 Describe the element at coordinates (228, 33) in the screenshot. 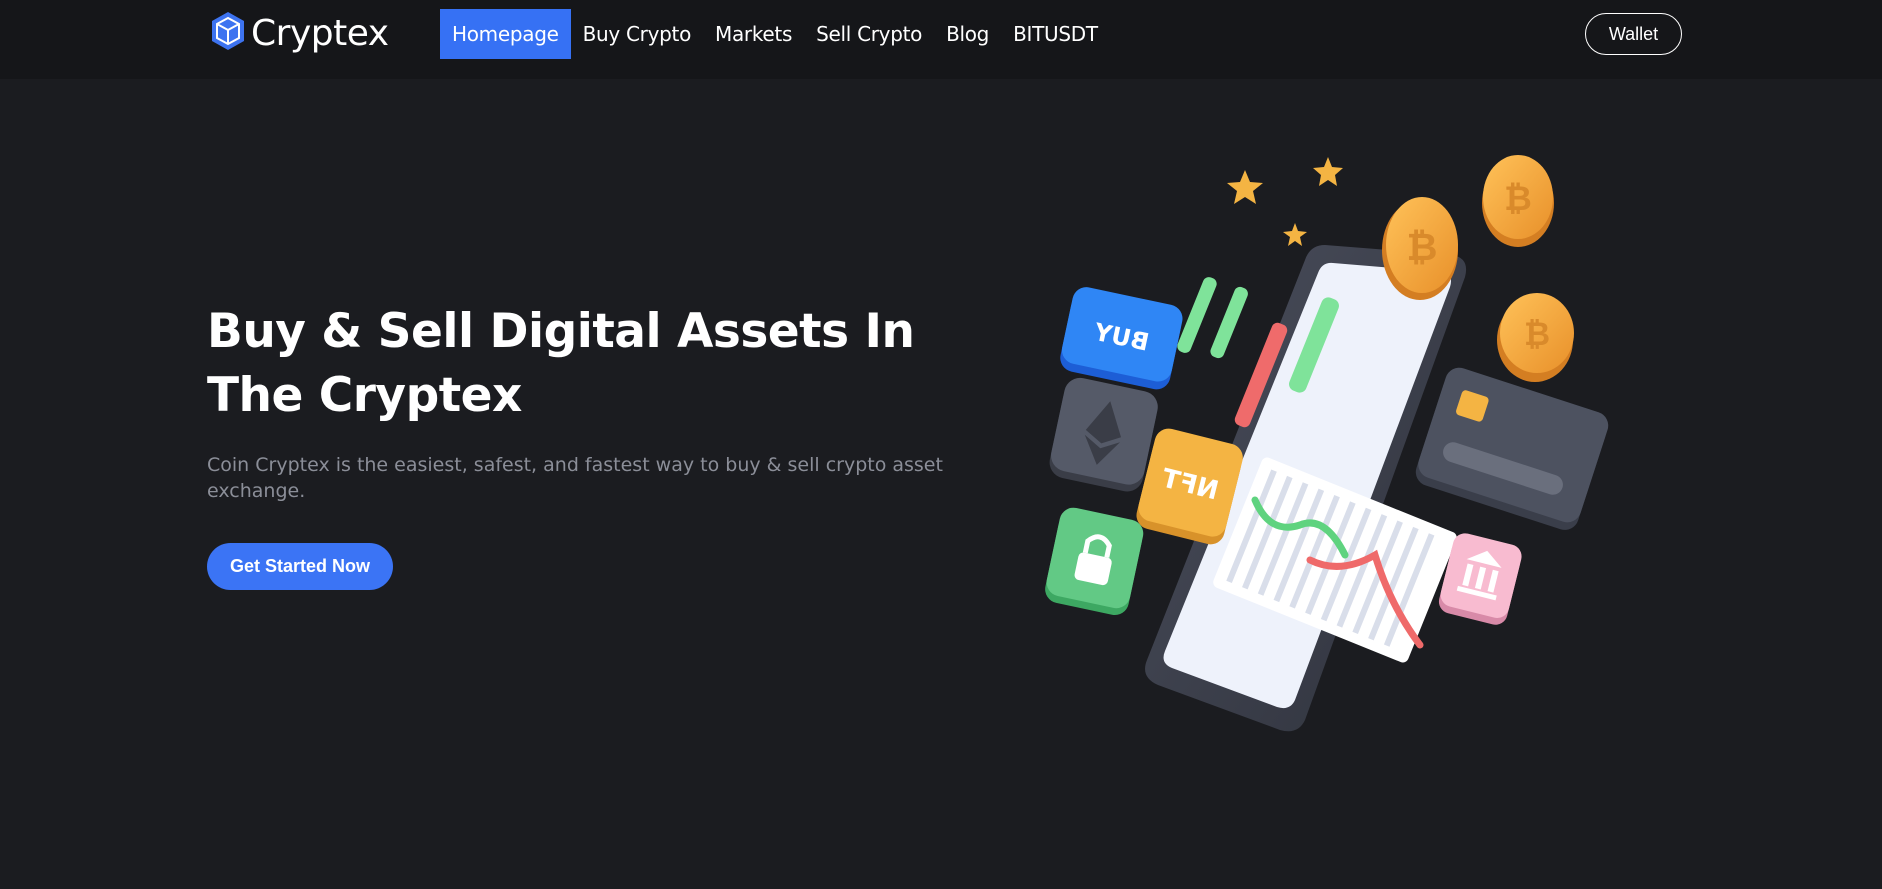

I see `cube-logo-icon` at that location.